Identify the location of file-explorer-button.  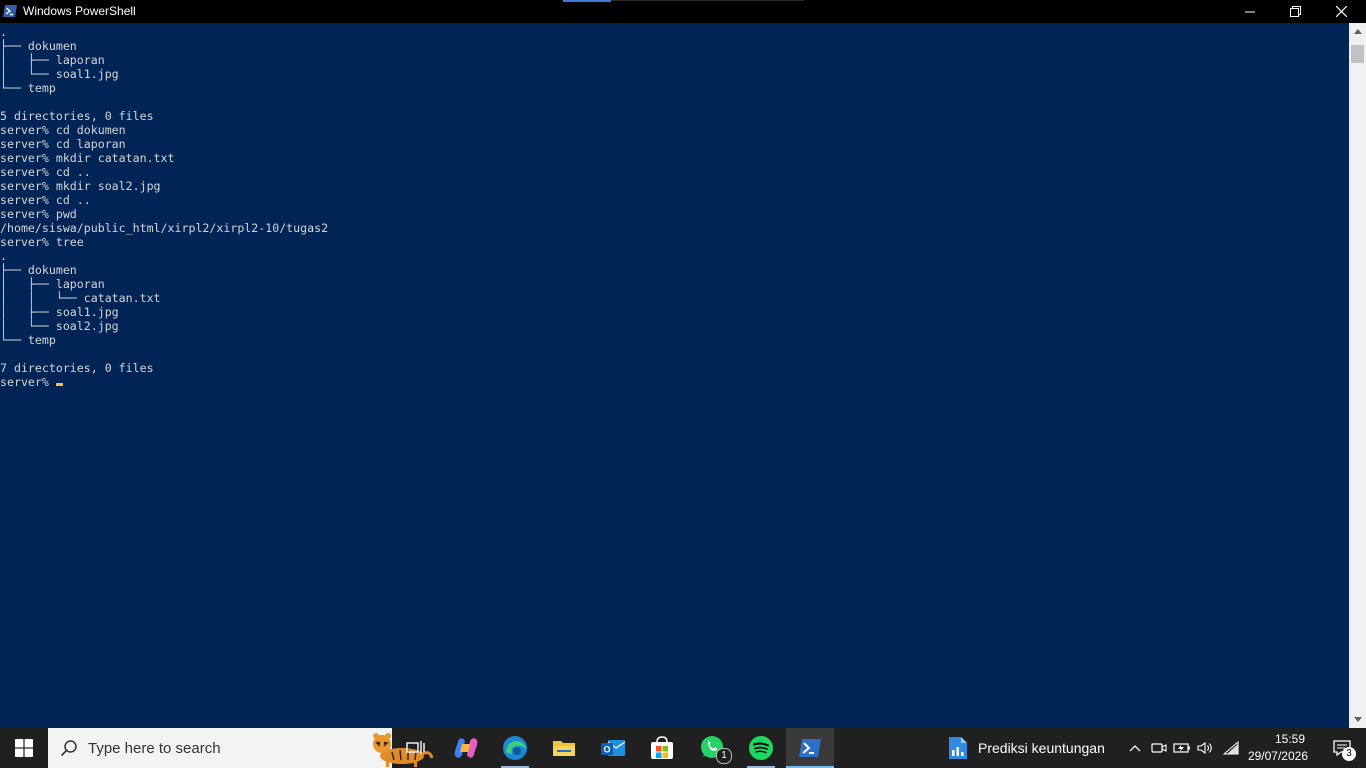
(564, 748).